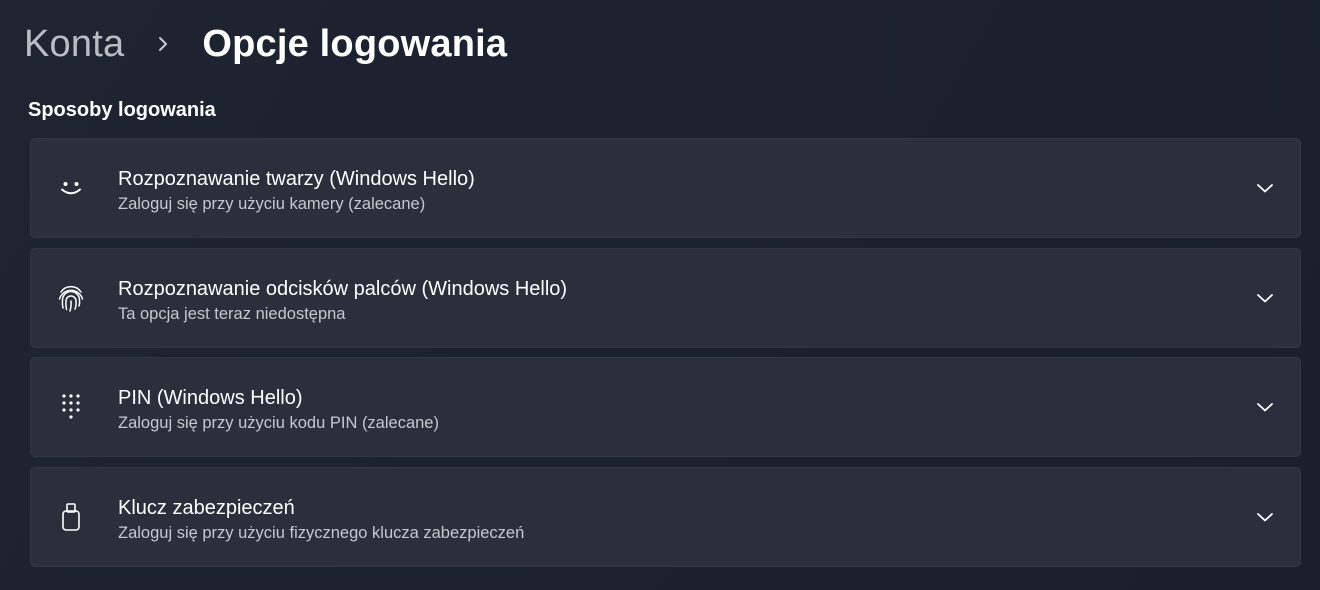 The width and height of the screenshot is (1320, 590). Describe the element at coordinates (74, 44) in the screenshot. I see `breadcrumb-parent-link: Konta` at that location.